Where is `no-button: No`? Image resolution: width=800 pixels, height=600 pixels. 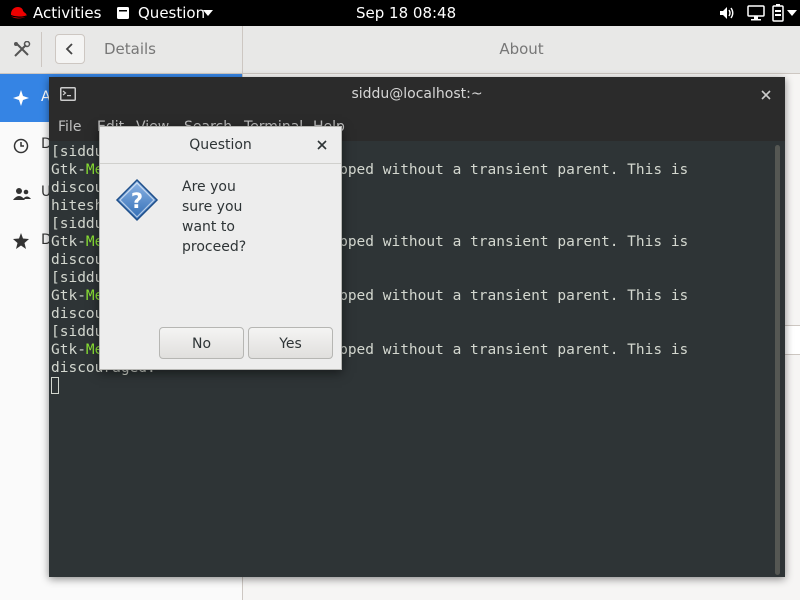 no-button: No is located at coordinates (201, 343).